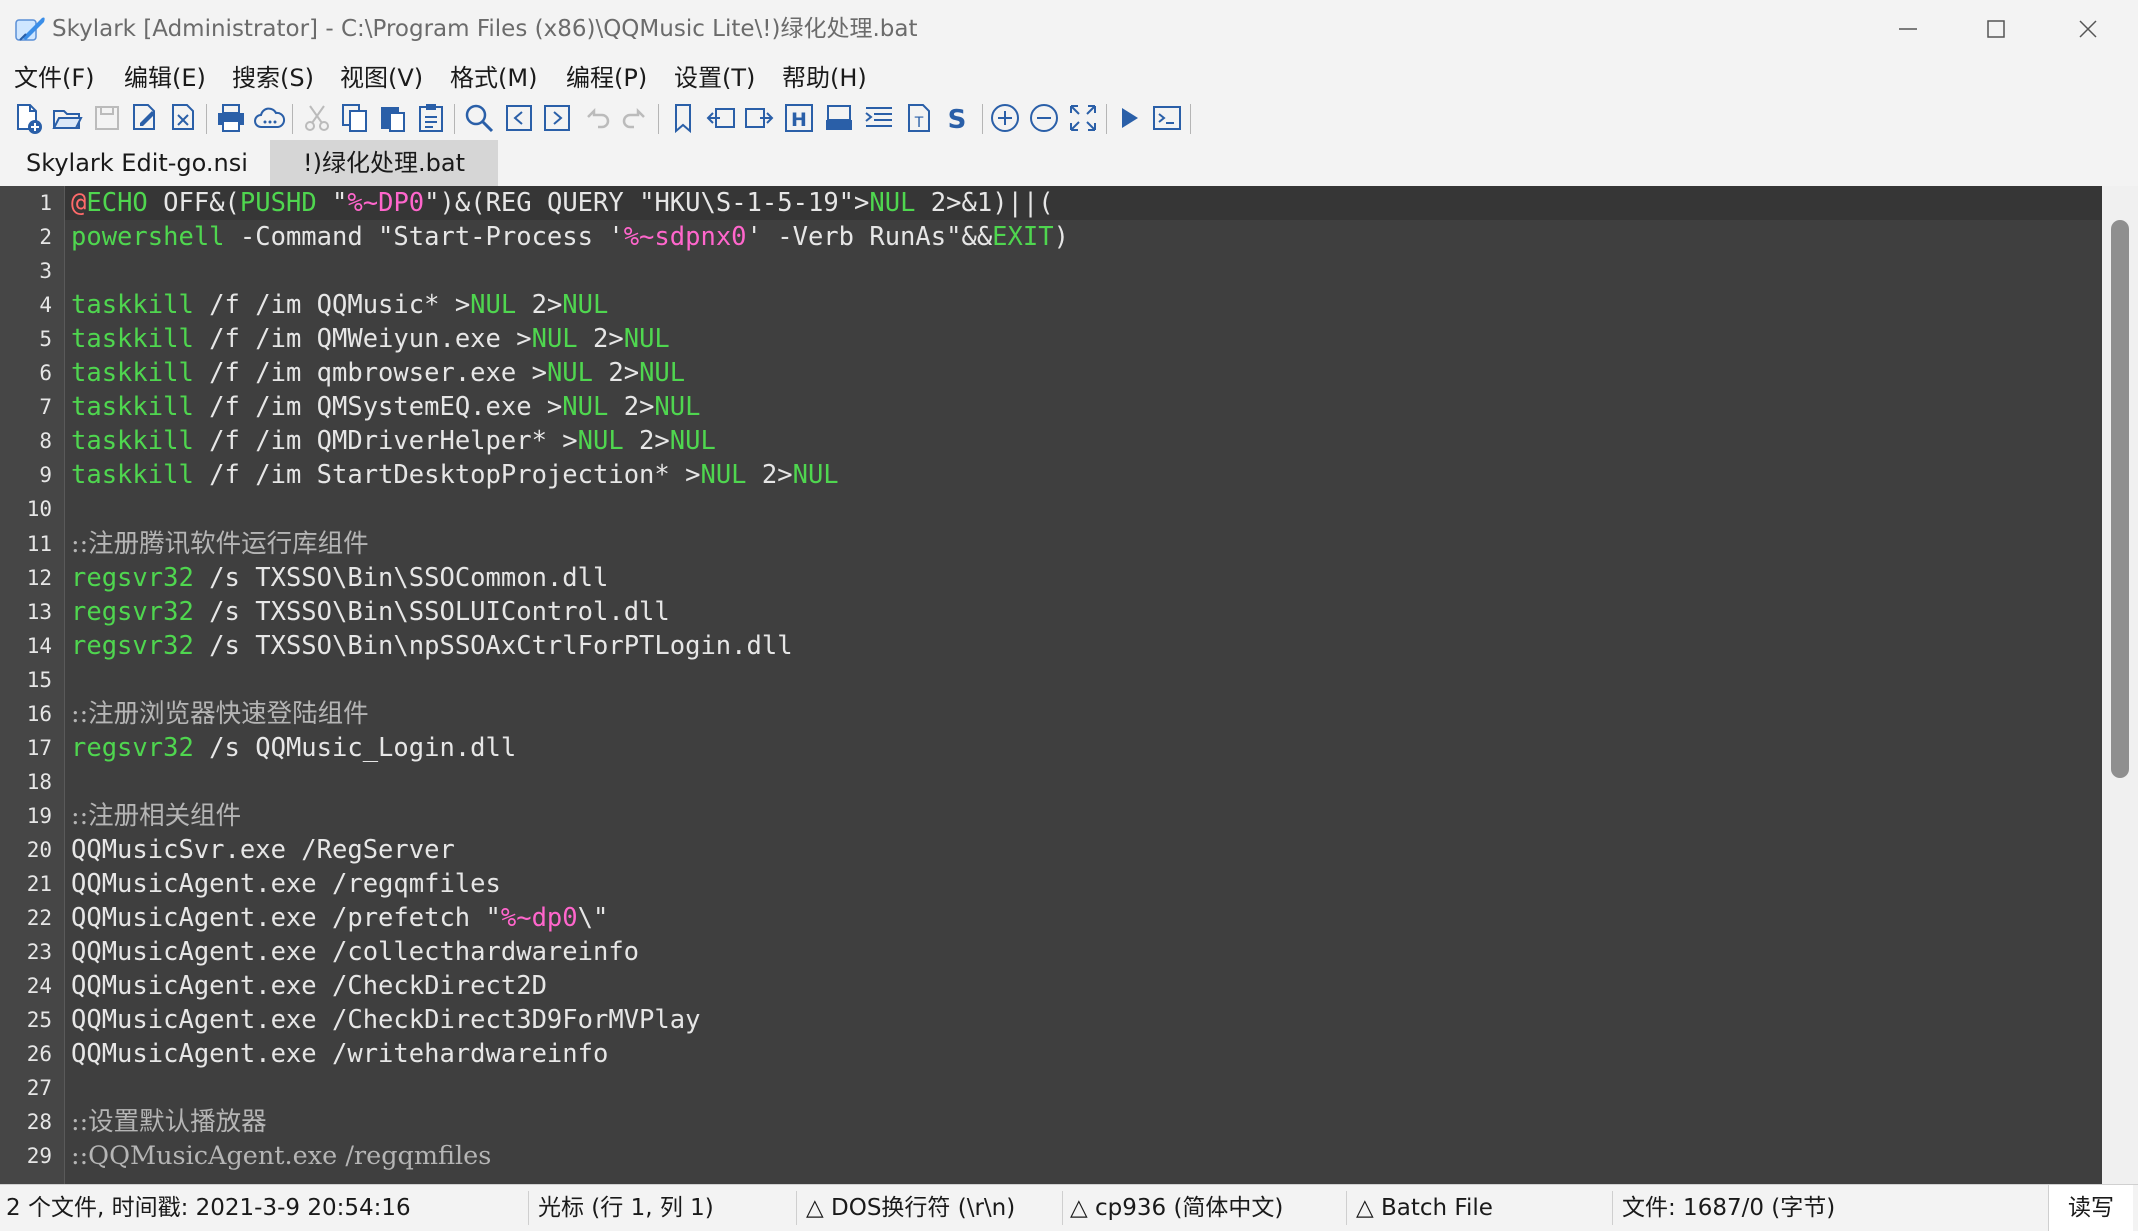 The height and width of the screenshot is (1231, 2138). Describe the element at coordinates (339, 578) in the screenshot. I see `code-line: regsvr32 /s TXSSO\Bin\SSOCommon.dll` at that location.